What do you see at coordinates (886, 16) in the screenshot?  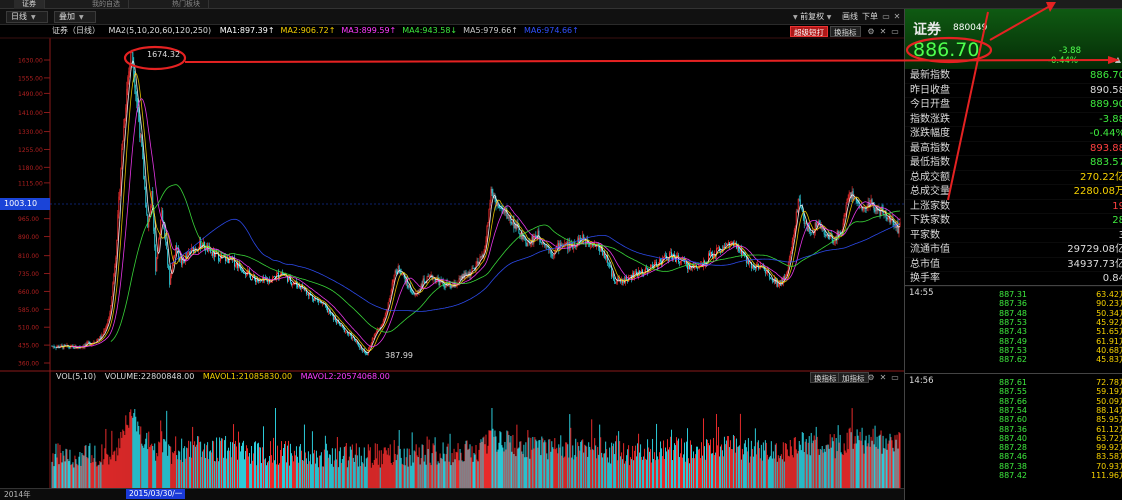 I see `window-icon: ▭` at bounding box center [886, 16].